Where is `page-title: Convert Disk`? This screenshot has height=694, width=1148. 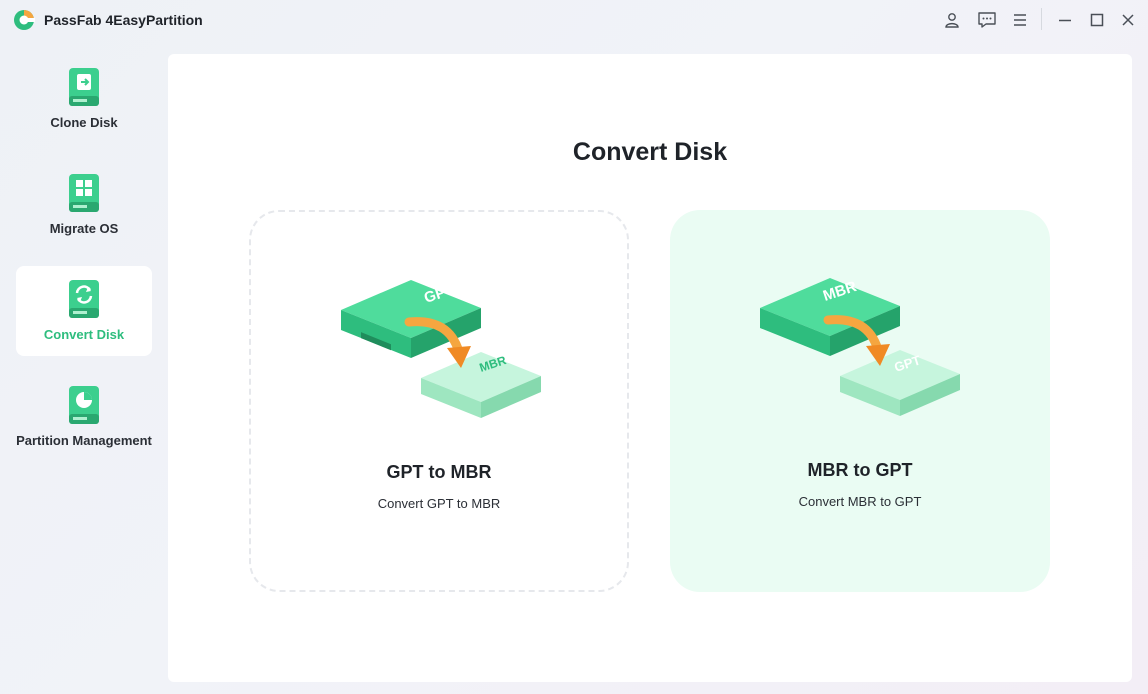 page-title: Convert Disk is located at coordinates (650, 152).